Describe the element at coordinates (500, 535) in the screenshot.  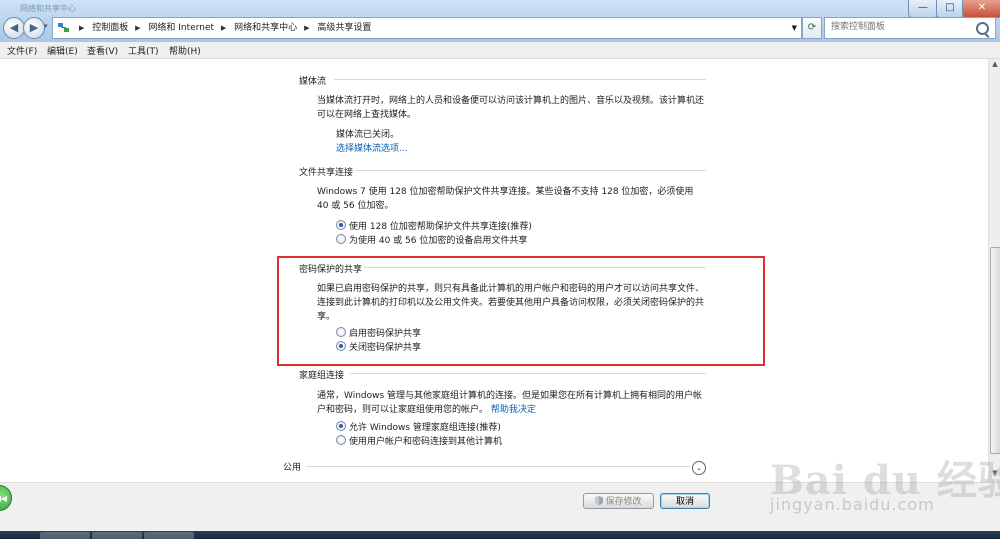
I see `taskbar` at that location.